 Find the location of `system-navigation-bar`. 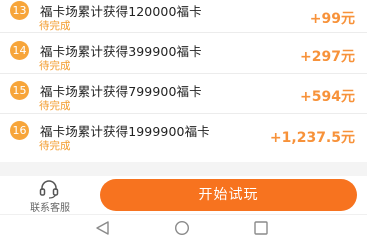

system-navigation-bar is located at coordinates (183, 227).